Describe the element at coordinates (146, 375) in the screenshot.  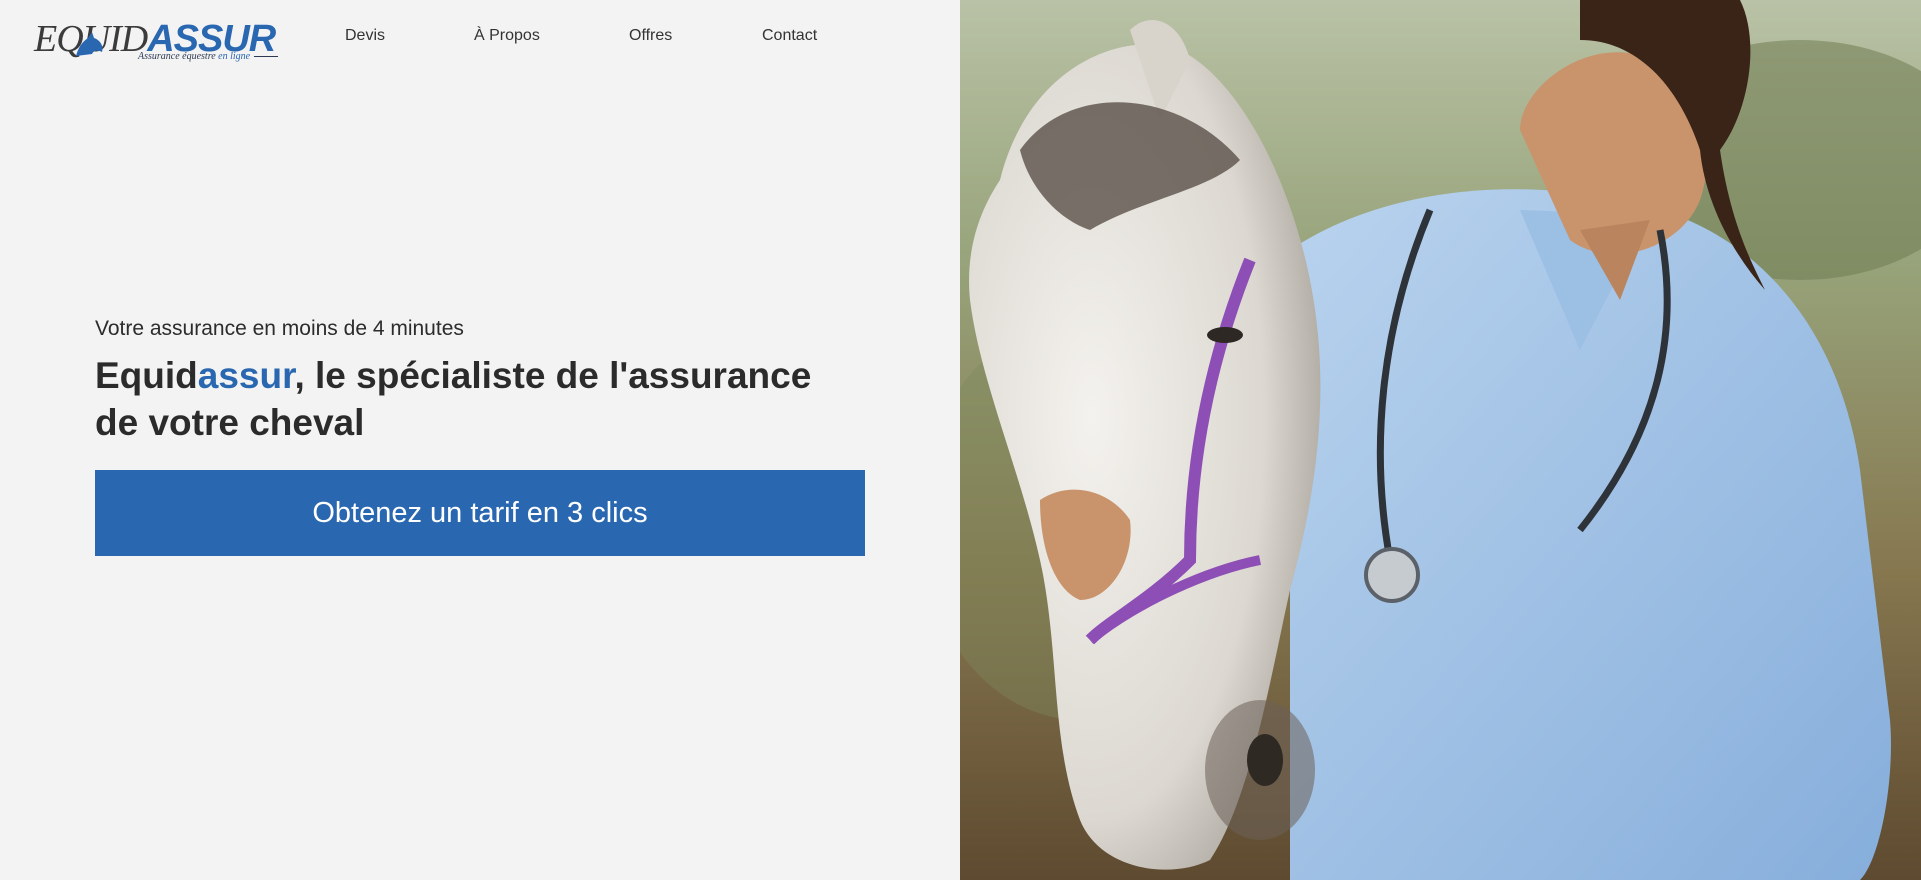
I see `headline-brand-plain: Equid` at that location.